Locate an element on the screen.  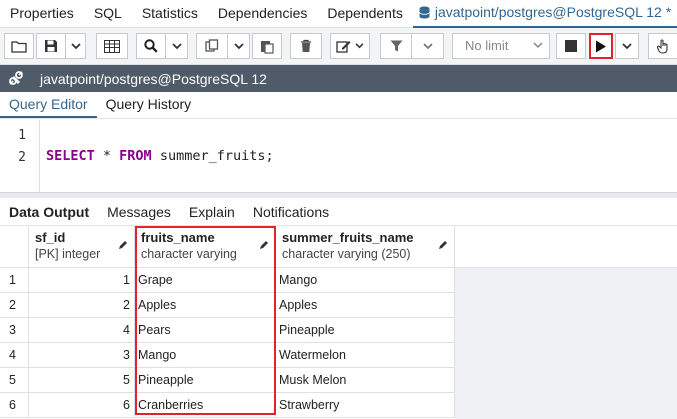
play-icon is located at coordinates (601, 46).